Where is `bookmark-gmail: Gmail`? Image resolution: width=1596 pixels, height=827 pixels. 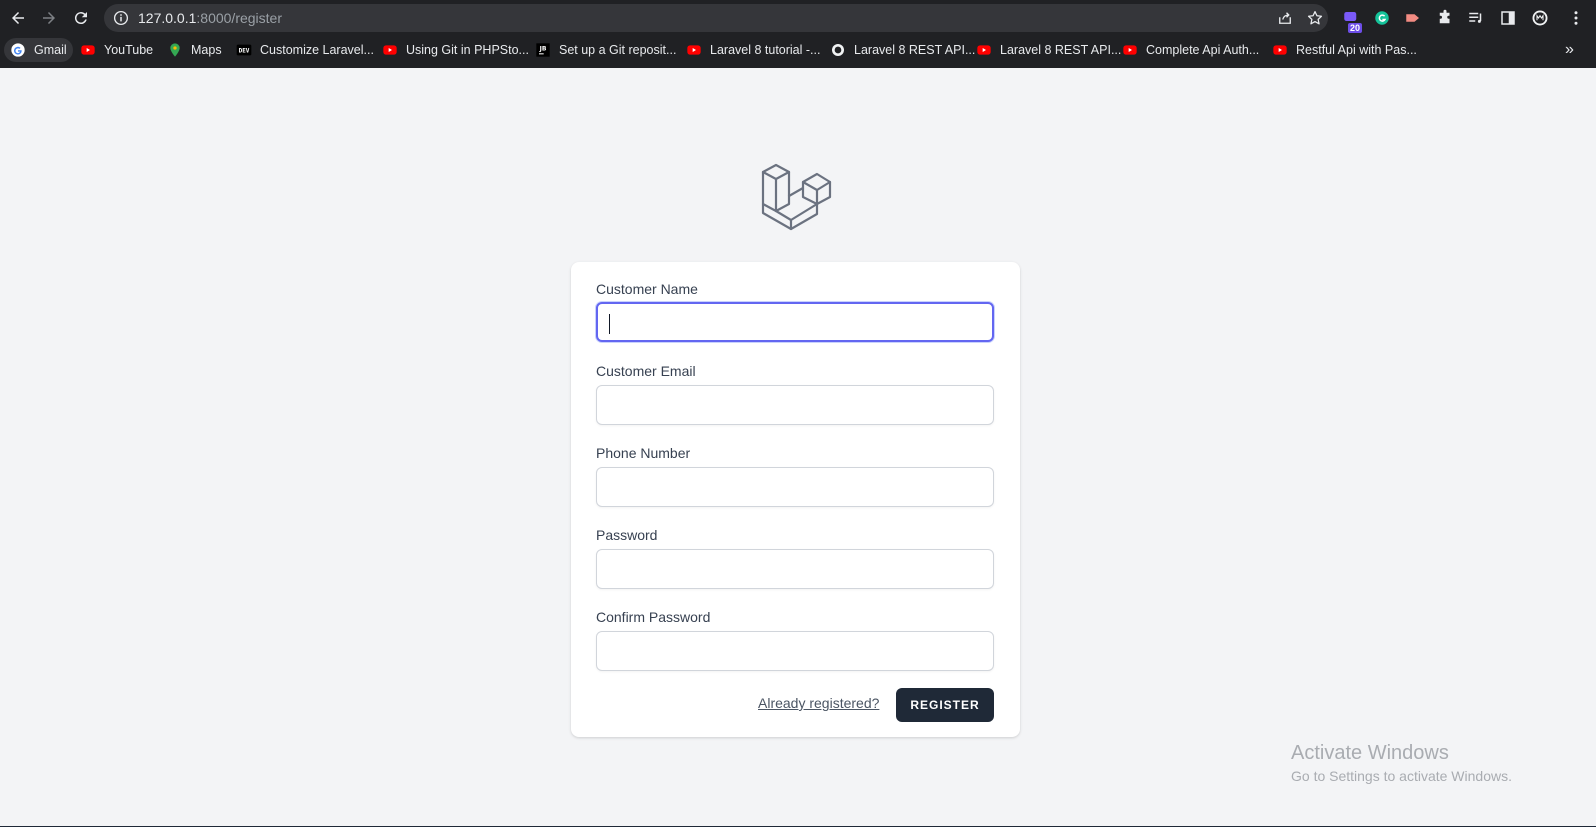
bookmark-gmail: Gmail is located at coordinates (38, 50).